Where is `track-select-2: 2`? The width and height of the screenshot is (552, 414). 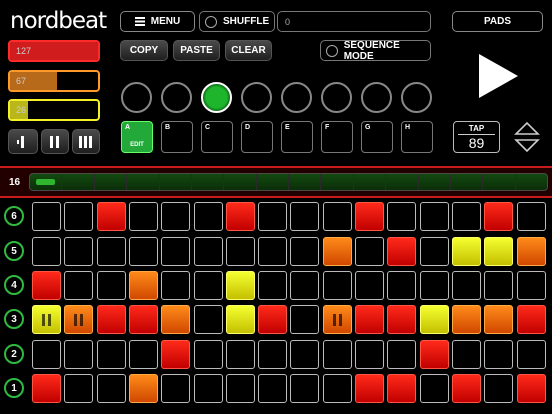
track-select-2: 2 is located at coordinates (14, 354).